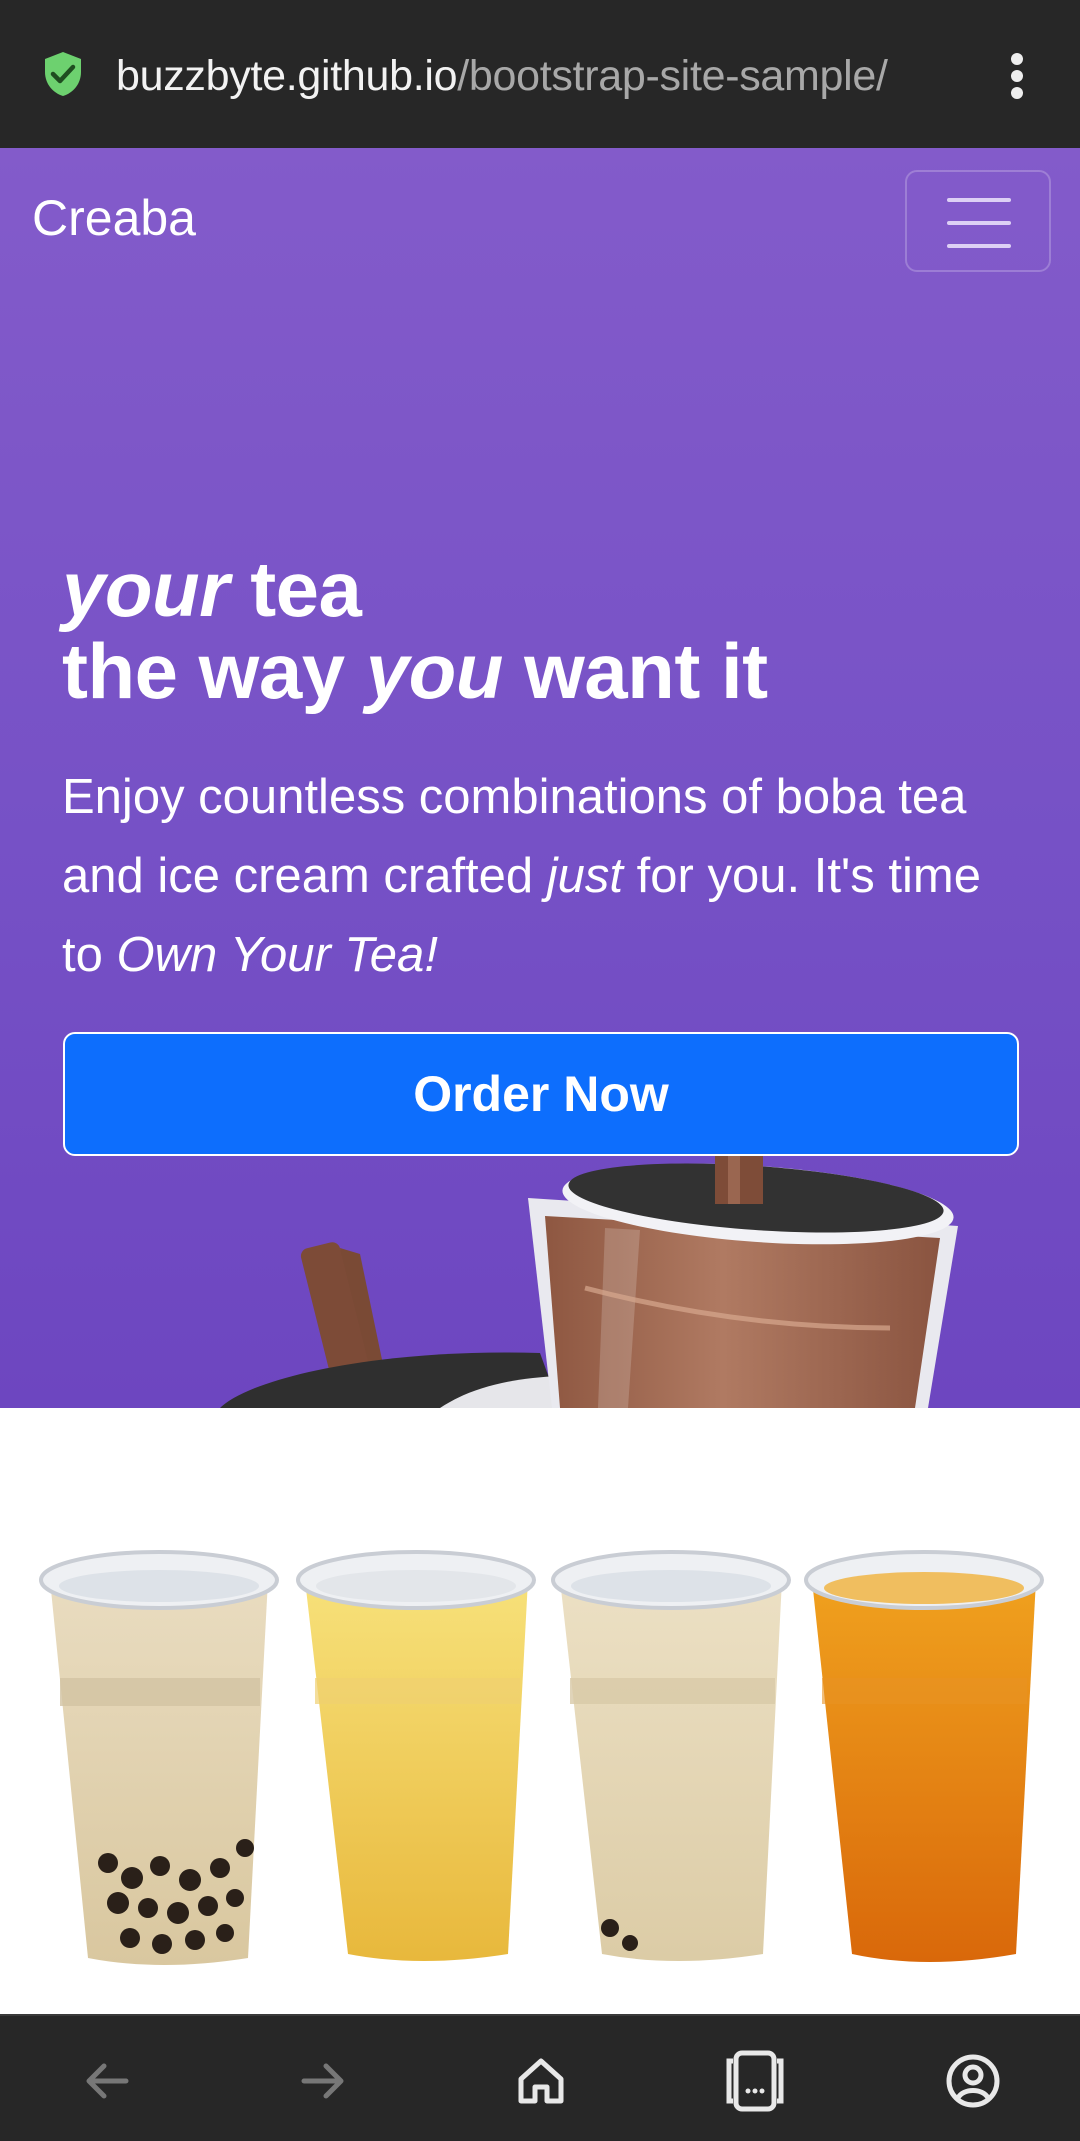 The width and height of the screenshot is (1080, 2141). I want to click on home-button, so click(541, 2081).